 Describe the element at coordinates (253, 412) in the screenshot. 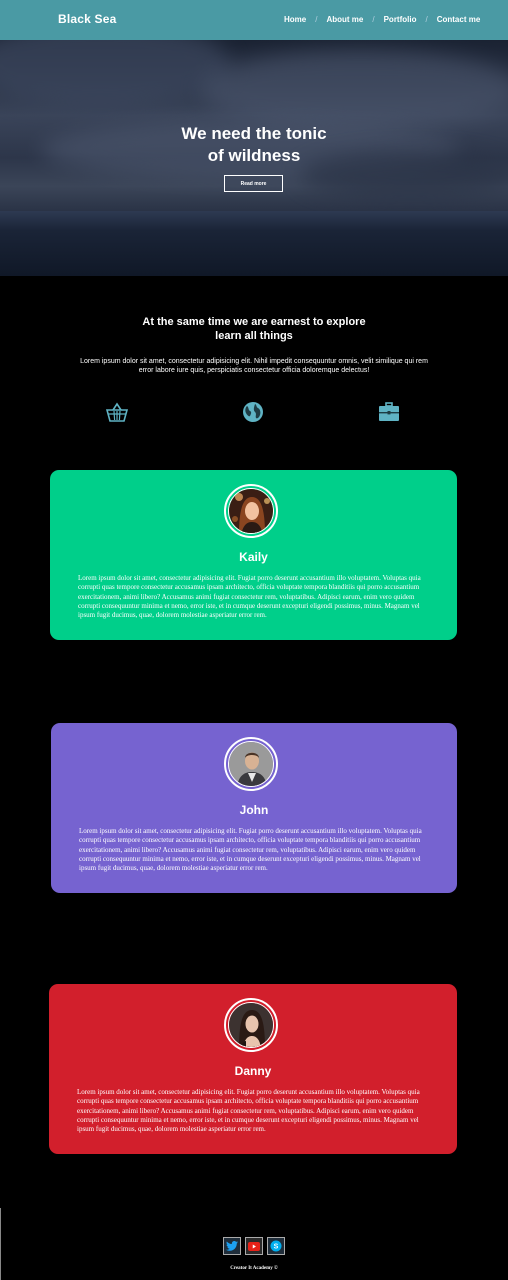

I see `globe-icon` at that location.